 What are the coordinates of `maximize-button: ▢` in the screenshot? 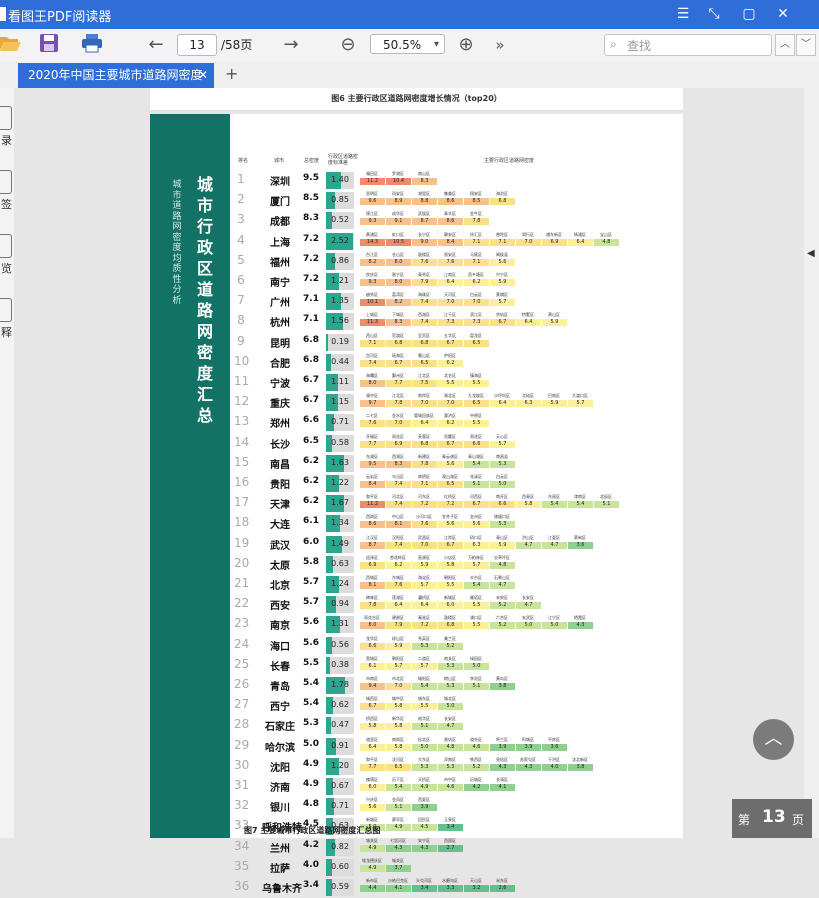 It's located at (749, 14).